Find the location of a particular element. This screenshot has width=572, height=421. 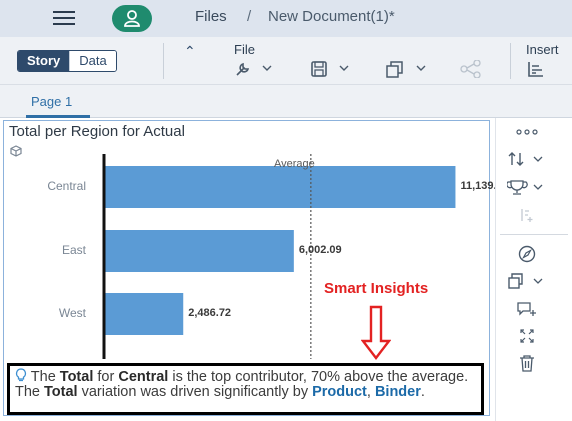

reference-line-label: Average is located at coordinates (294, 164).